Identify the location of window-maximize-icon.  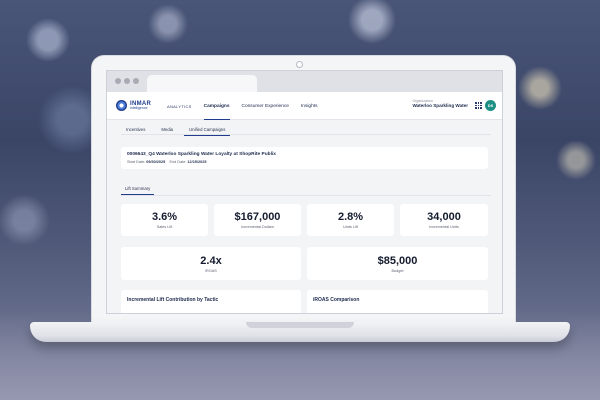
(136, 81).